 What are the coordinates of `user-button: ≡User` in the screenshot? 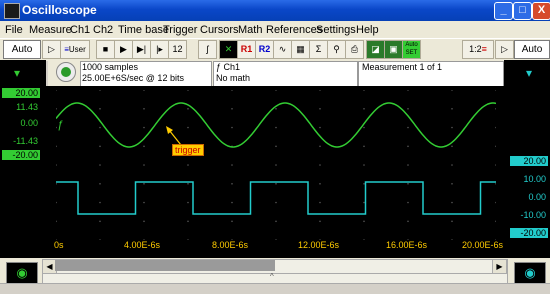 It's located at (75, 49).